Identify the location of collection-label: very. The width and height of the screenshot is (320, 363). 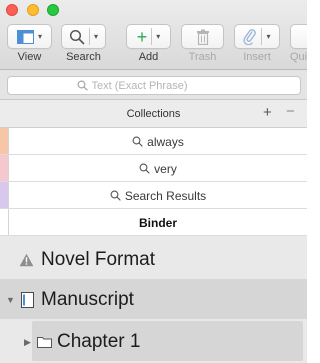
(165, 169).